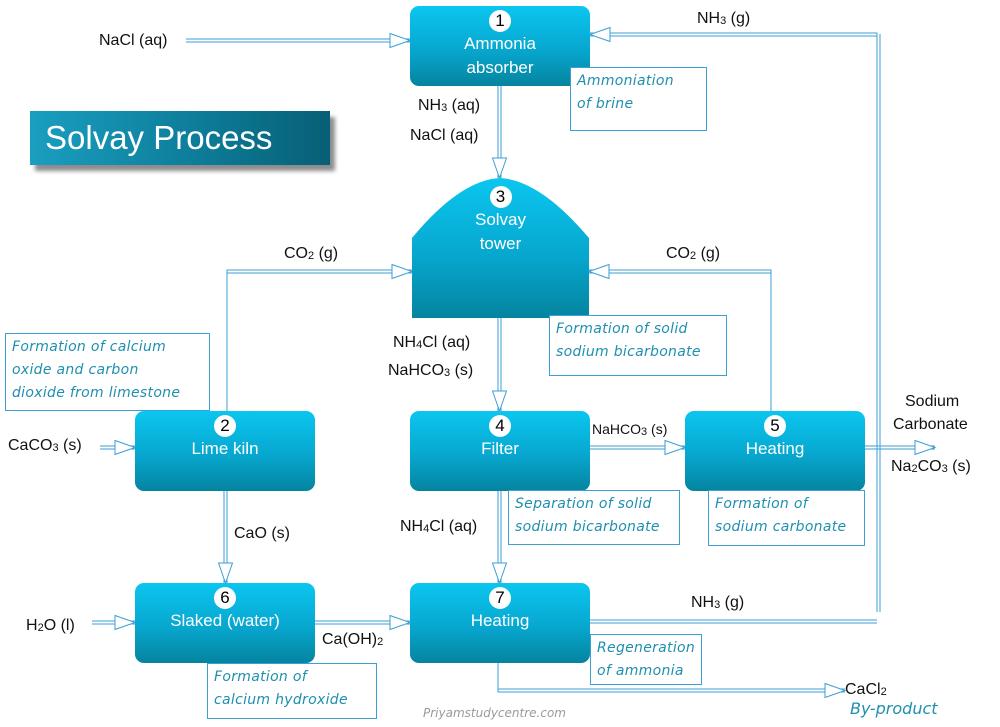 This screenshot has height=727, width=1000. What do you see at coordinates (583, 504) in the screenshot?
I see `note-line: Separation of solid` at bounding box center [583, 504].